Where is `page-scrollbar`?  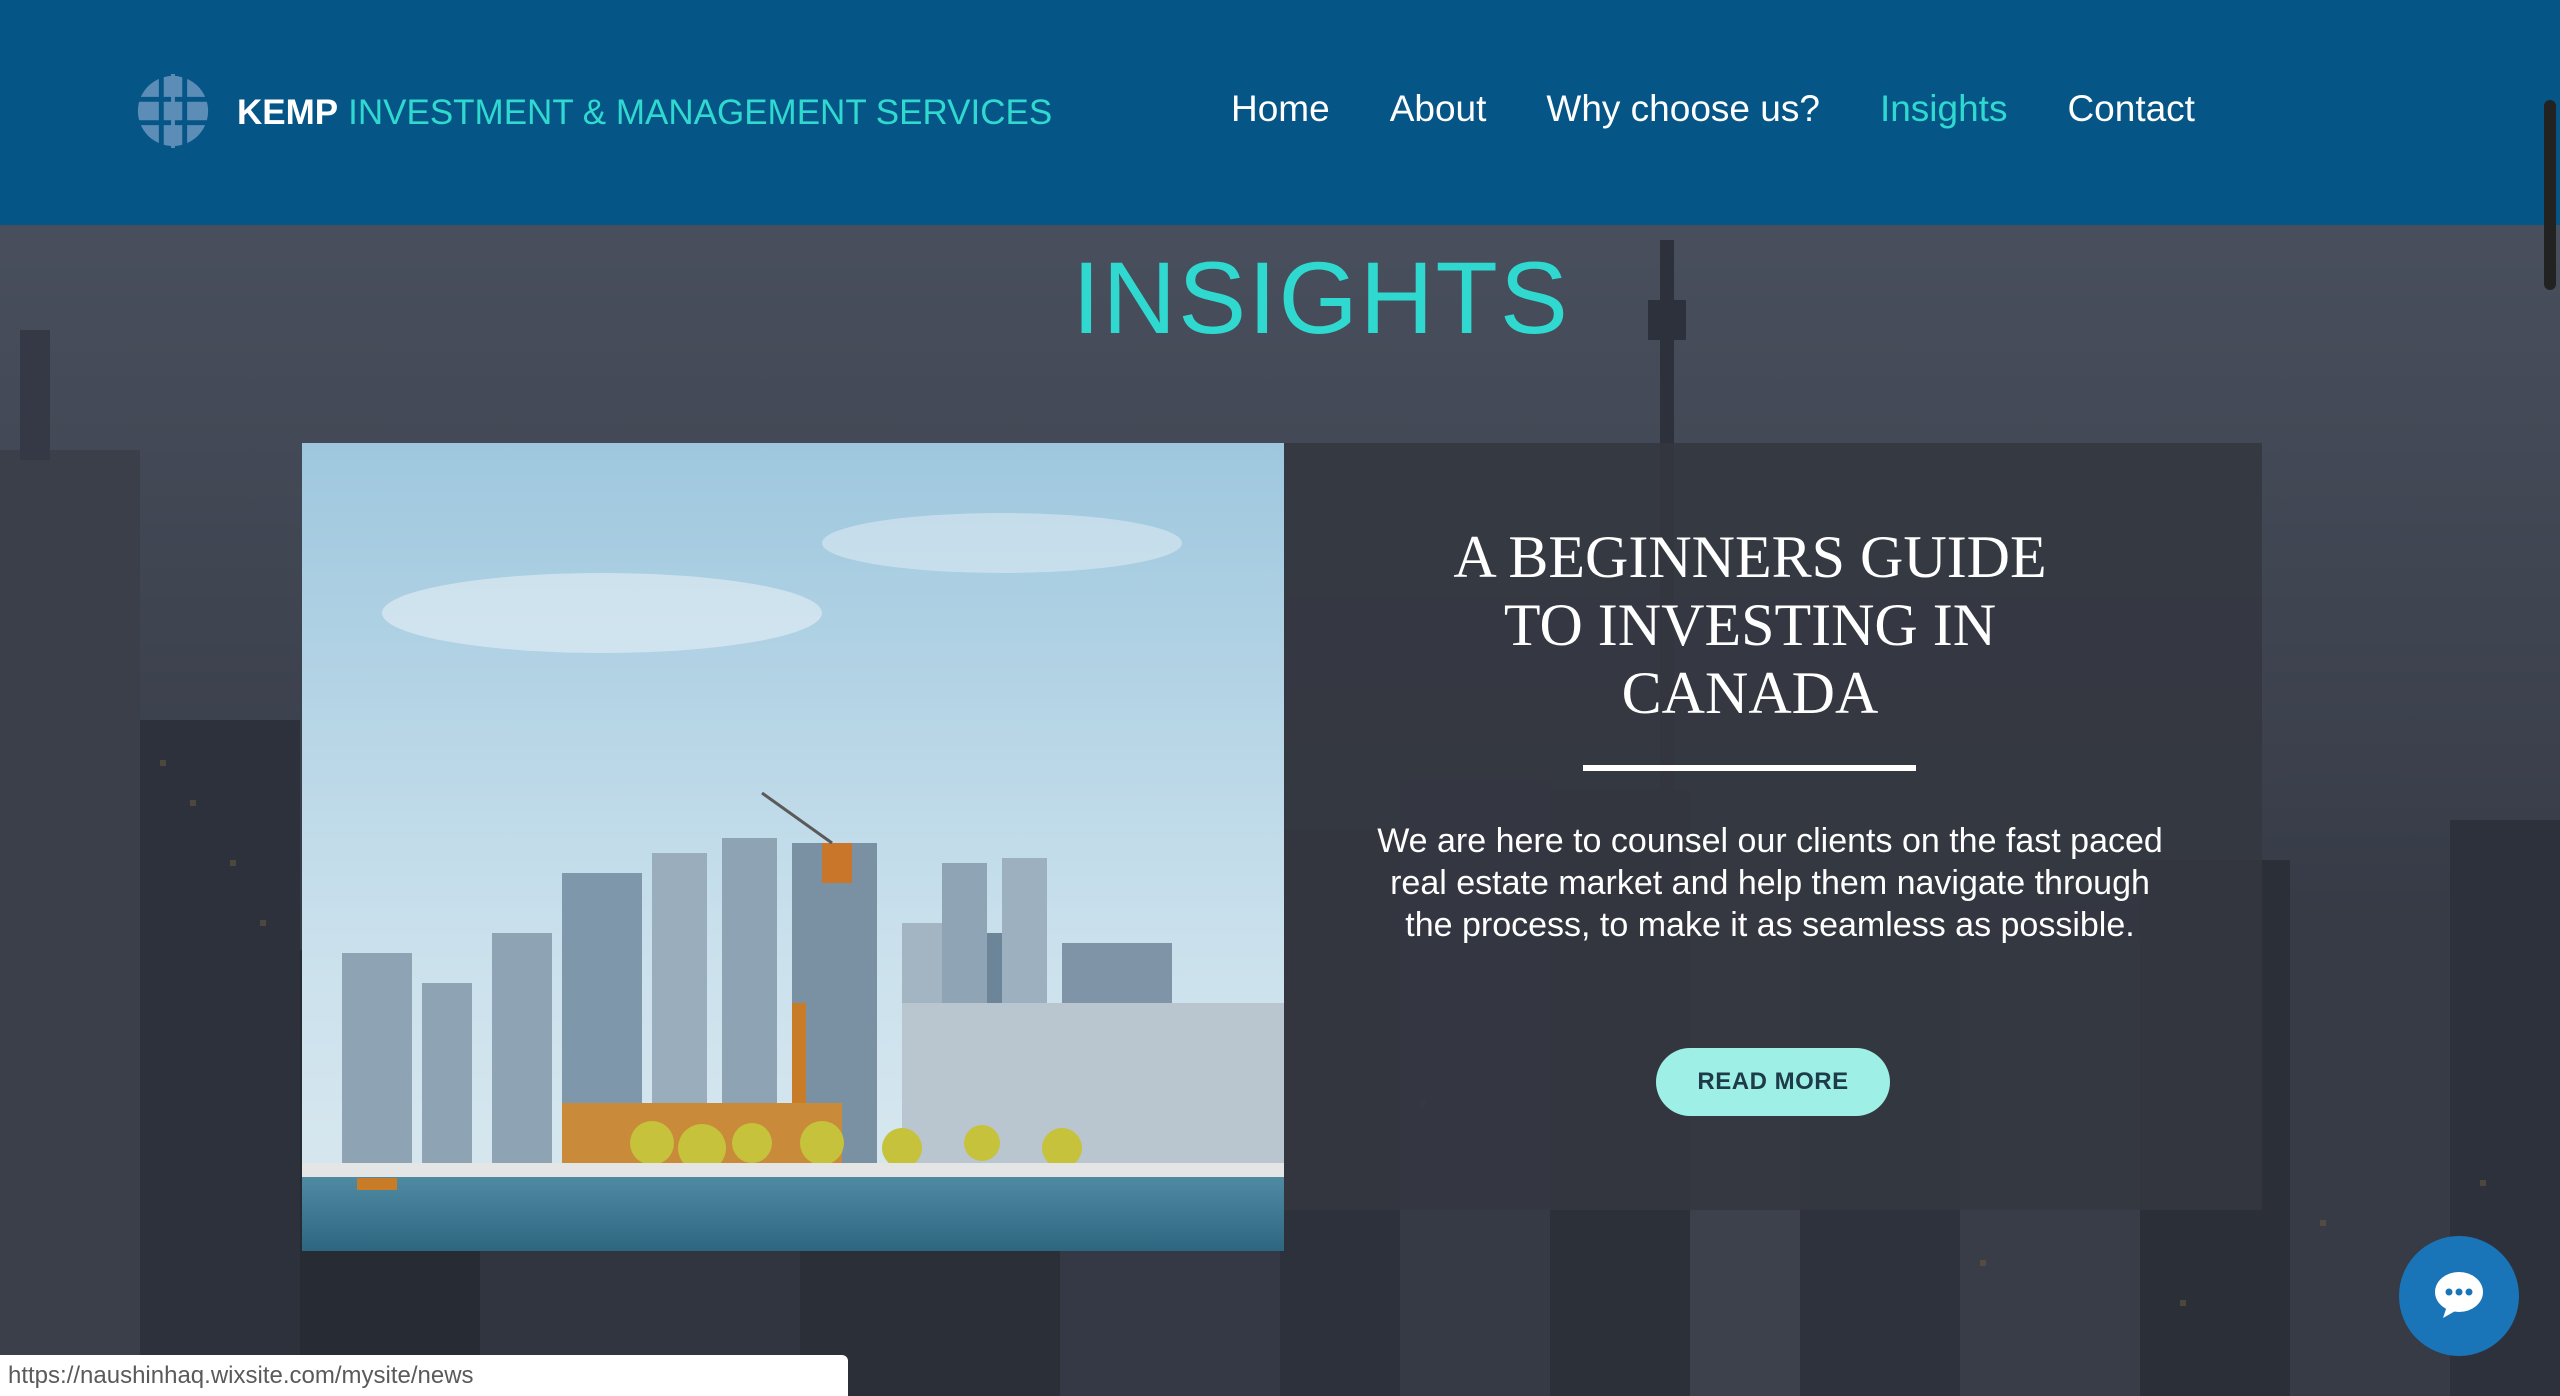 page-scrollbar is located at coordinates (2550, 748).